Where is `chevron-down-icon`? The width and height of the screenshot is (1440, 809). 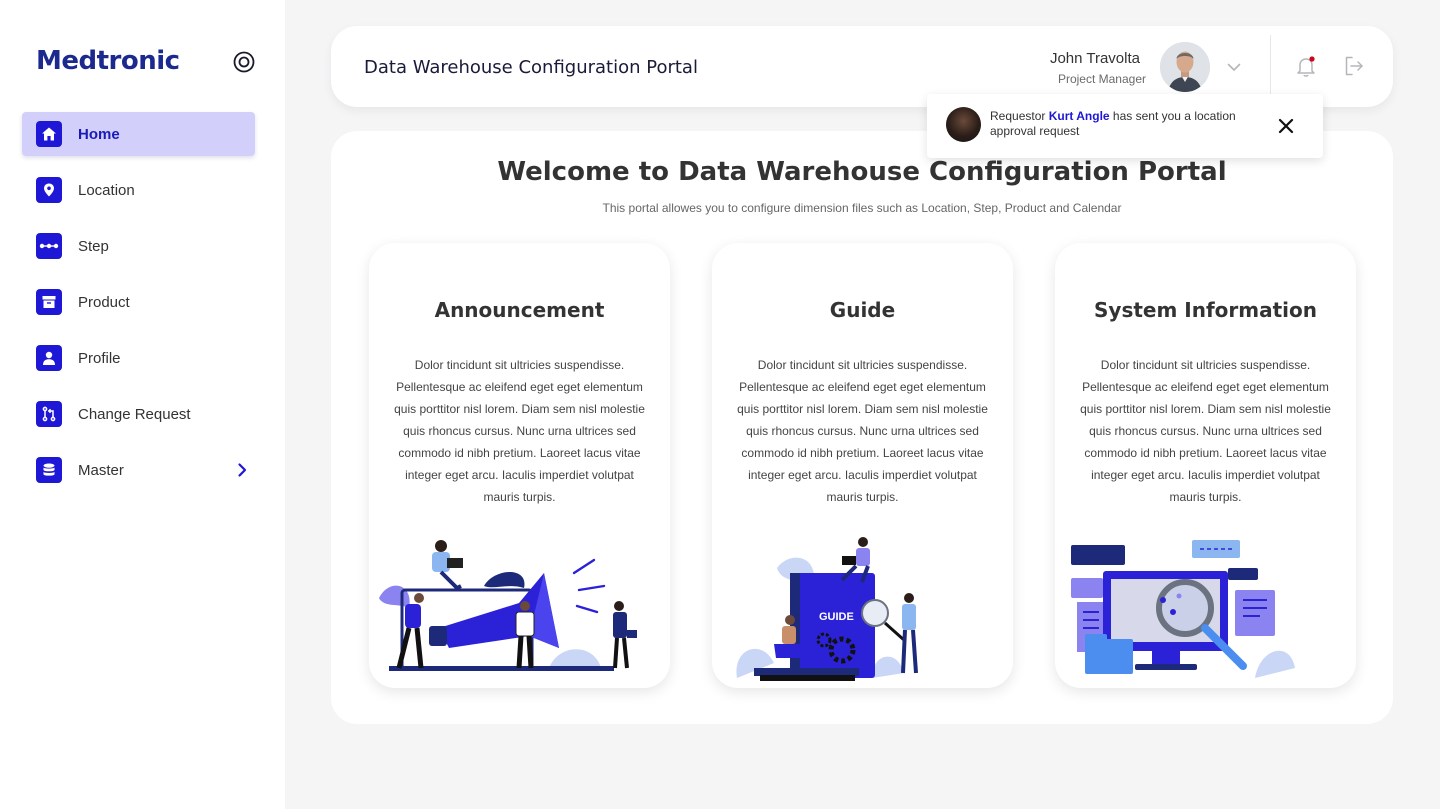 chevron-down-icon is located at coordinates (1234, 67).